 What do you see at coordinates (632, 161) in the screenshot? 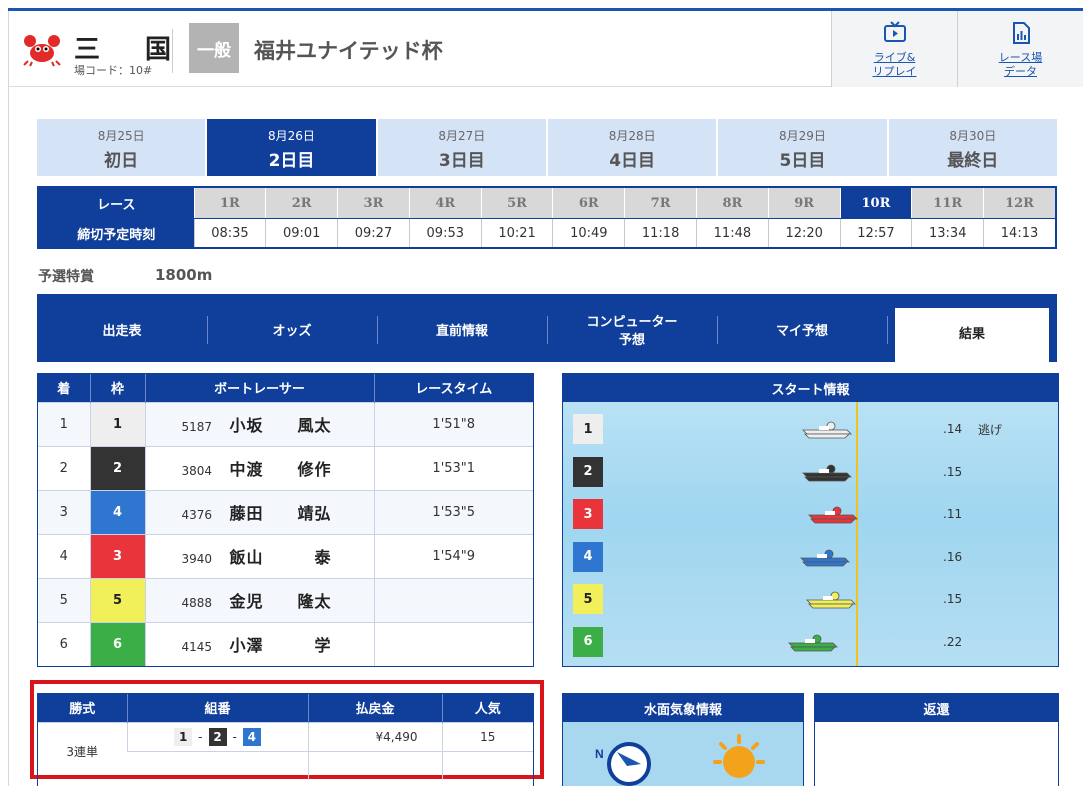
I see `day-label: 4日目` at bounding box center [632, 161].